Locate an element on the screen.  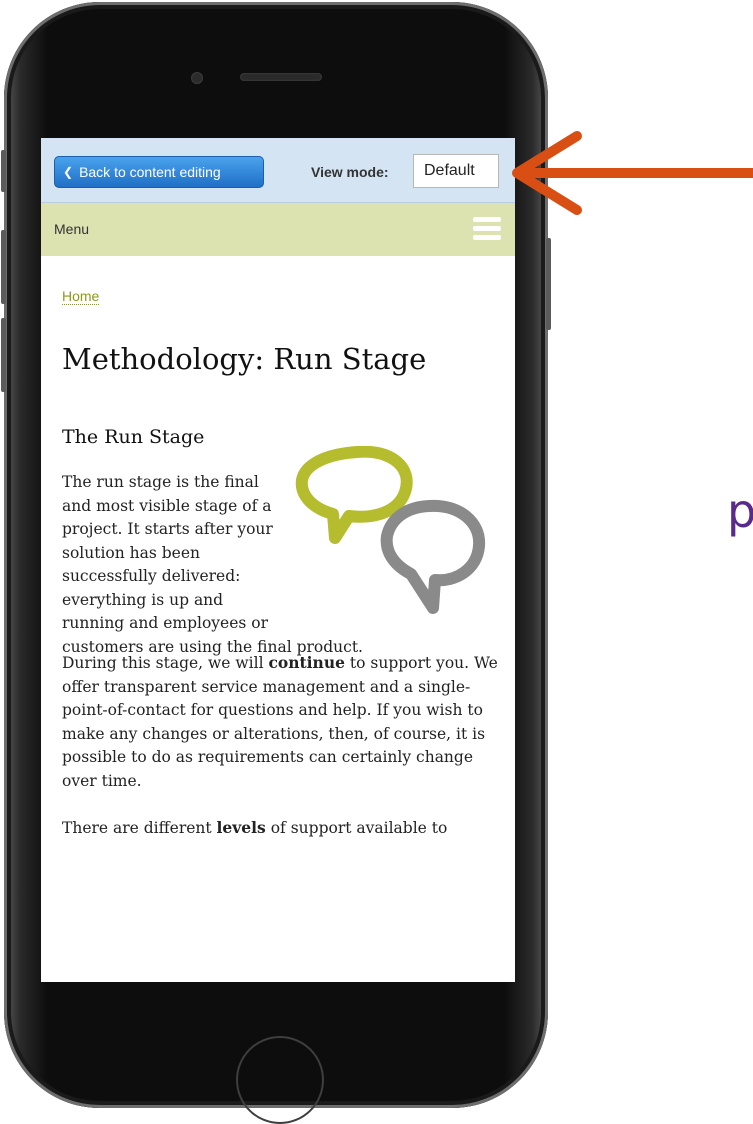
paragraph-3-text-start: There are different is located at coordinates (139, 828).